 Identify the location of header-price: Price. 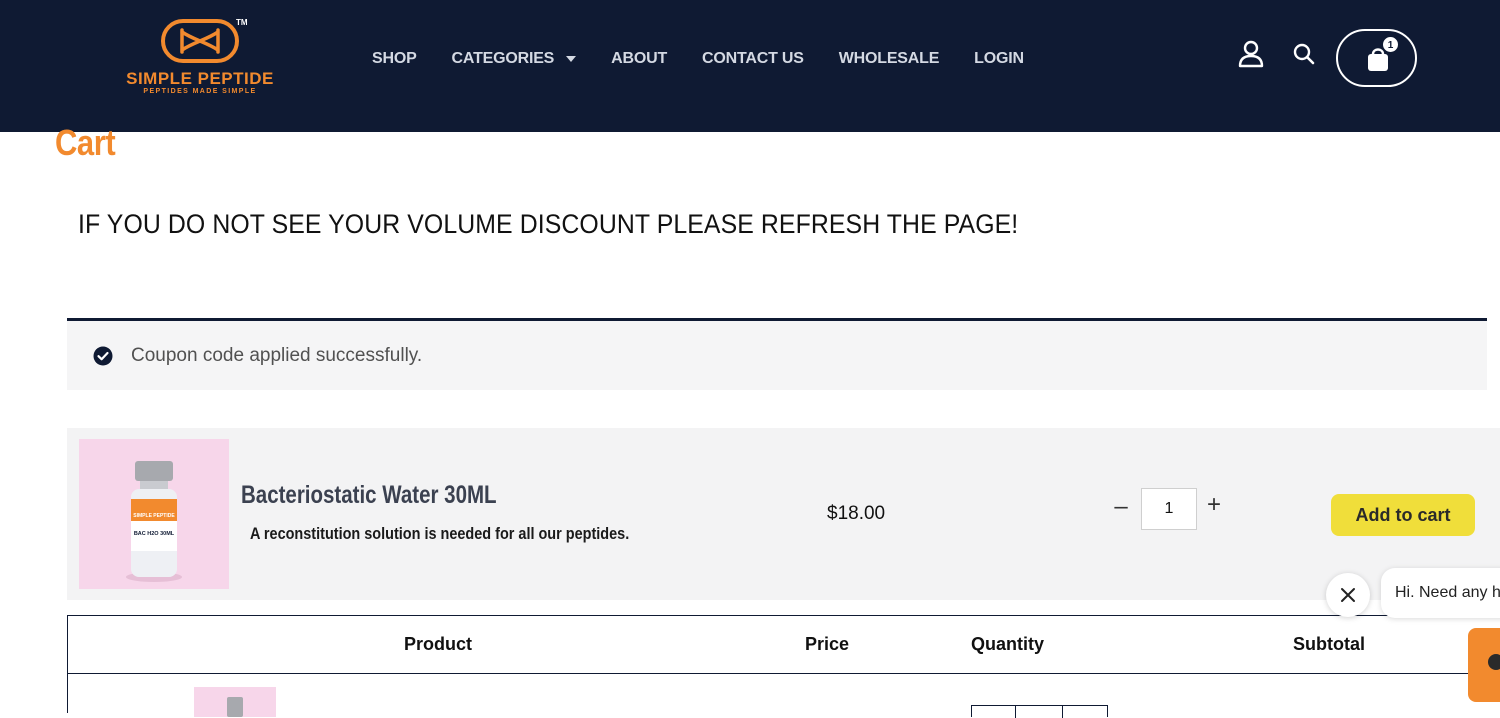
(827, 644).